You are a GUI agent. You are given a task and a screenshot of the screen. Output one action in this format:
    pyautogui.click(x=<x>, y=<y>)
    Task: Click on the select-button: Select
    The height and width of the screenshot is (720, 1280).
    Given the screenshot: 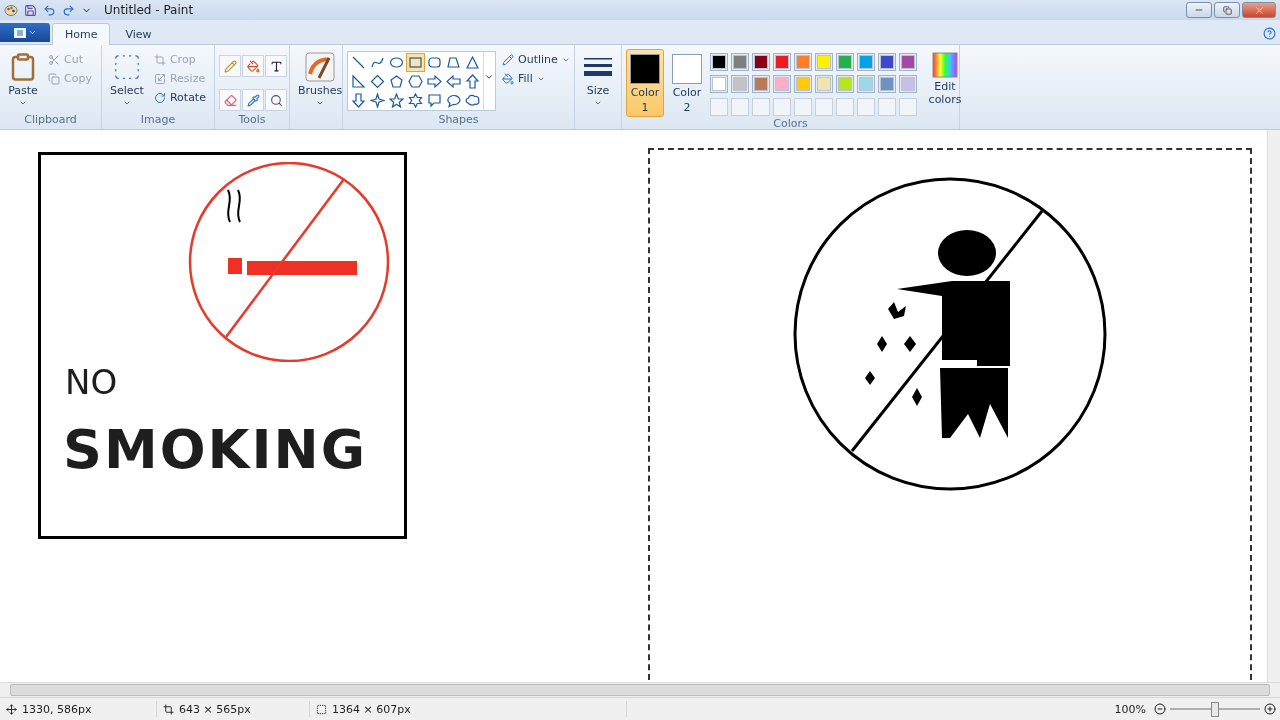 What is the action you would take?
    pyautogui.click(x=127, y=81)
    